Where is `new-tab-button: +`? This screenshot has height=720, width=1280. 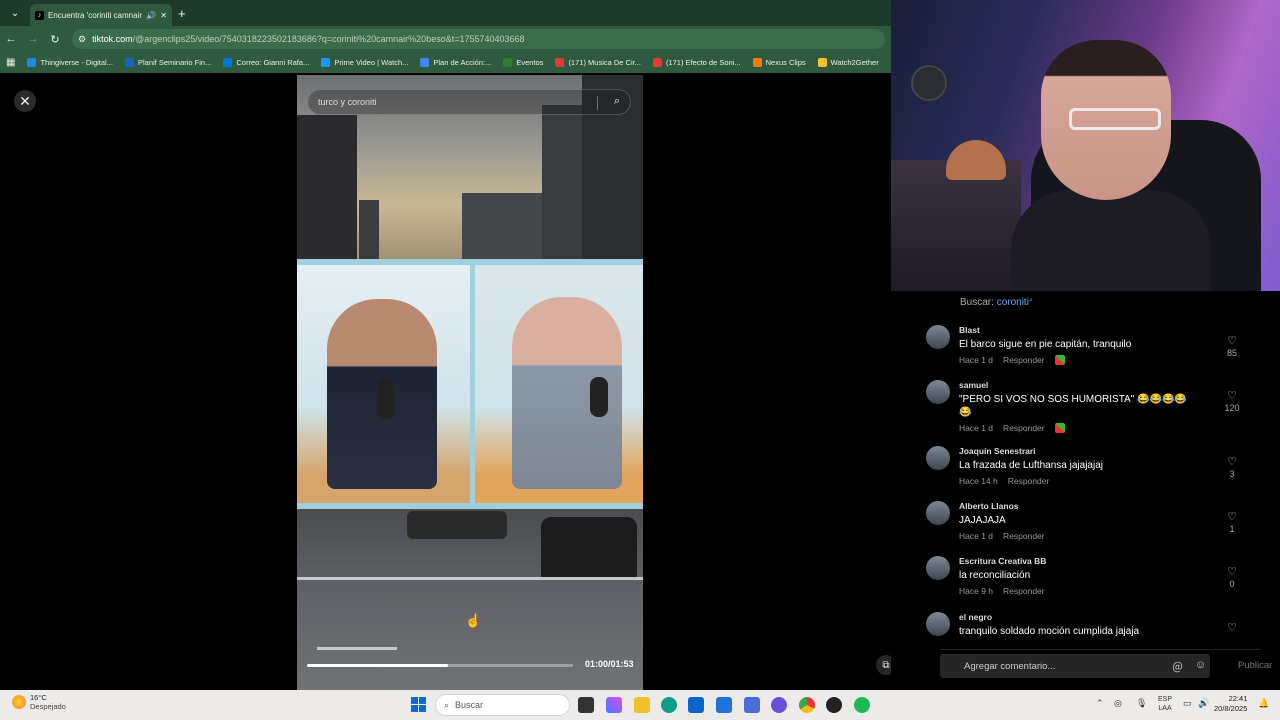
new-tab-button: + is located at coordinates (182, 13).